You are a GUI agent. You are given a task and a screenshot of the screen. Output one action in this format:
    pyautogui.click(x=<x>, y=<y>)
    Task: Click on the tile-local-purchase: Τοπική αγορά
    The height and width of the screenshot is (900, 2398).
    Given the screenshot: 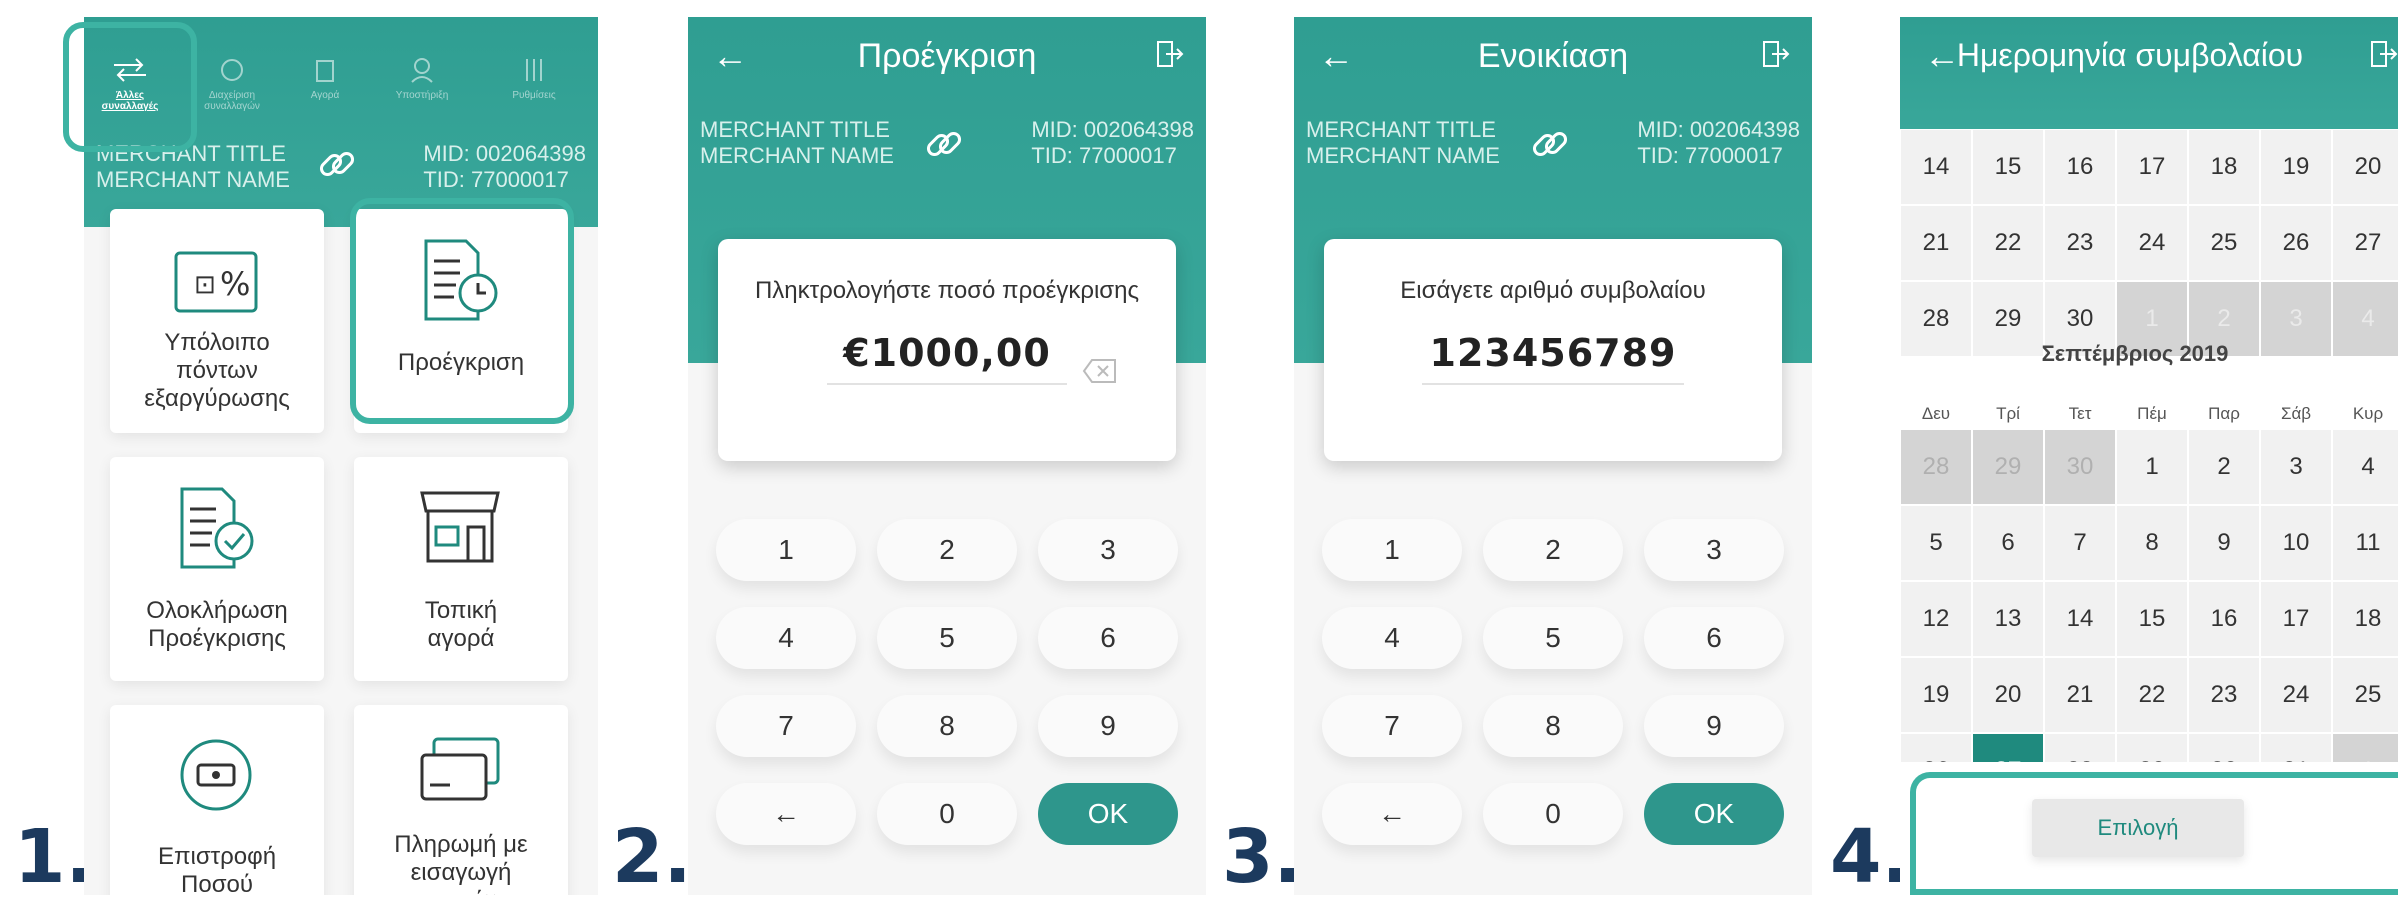 What is the action you would take?
    pyautogui.click(x=461, y=569)
    